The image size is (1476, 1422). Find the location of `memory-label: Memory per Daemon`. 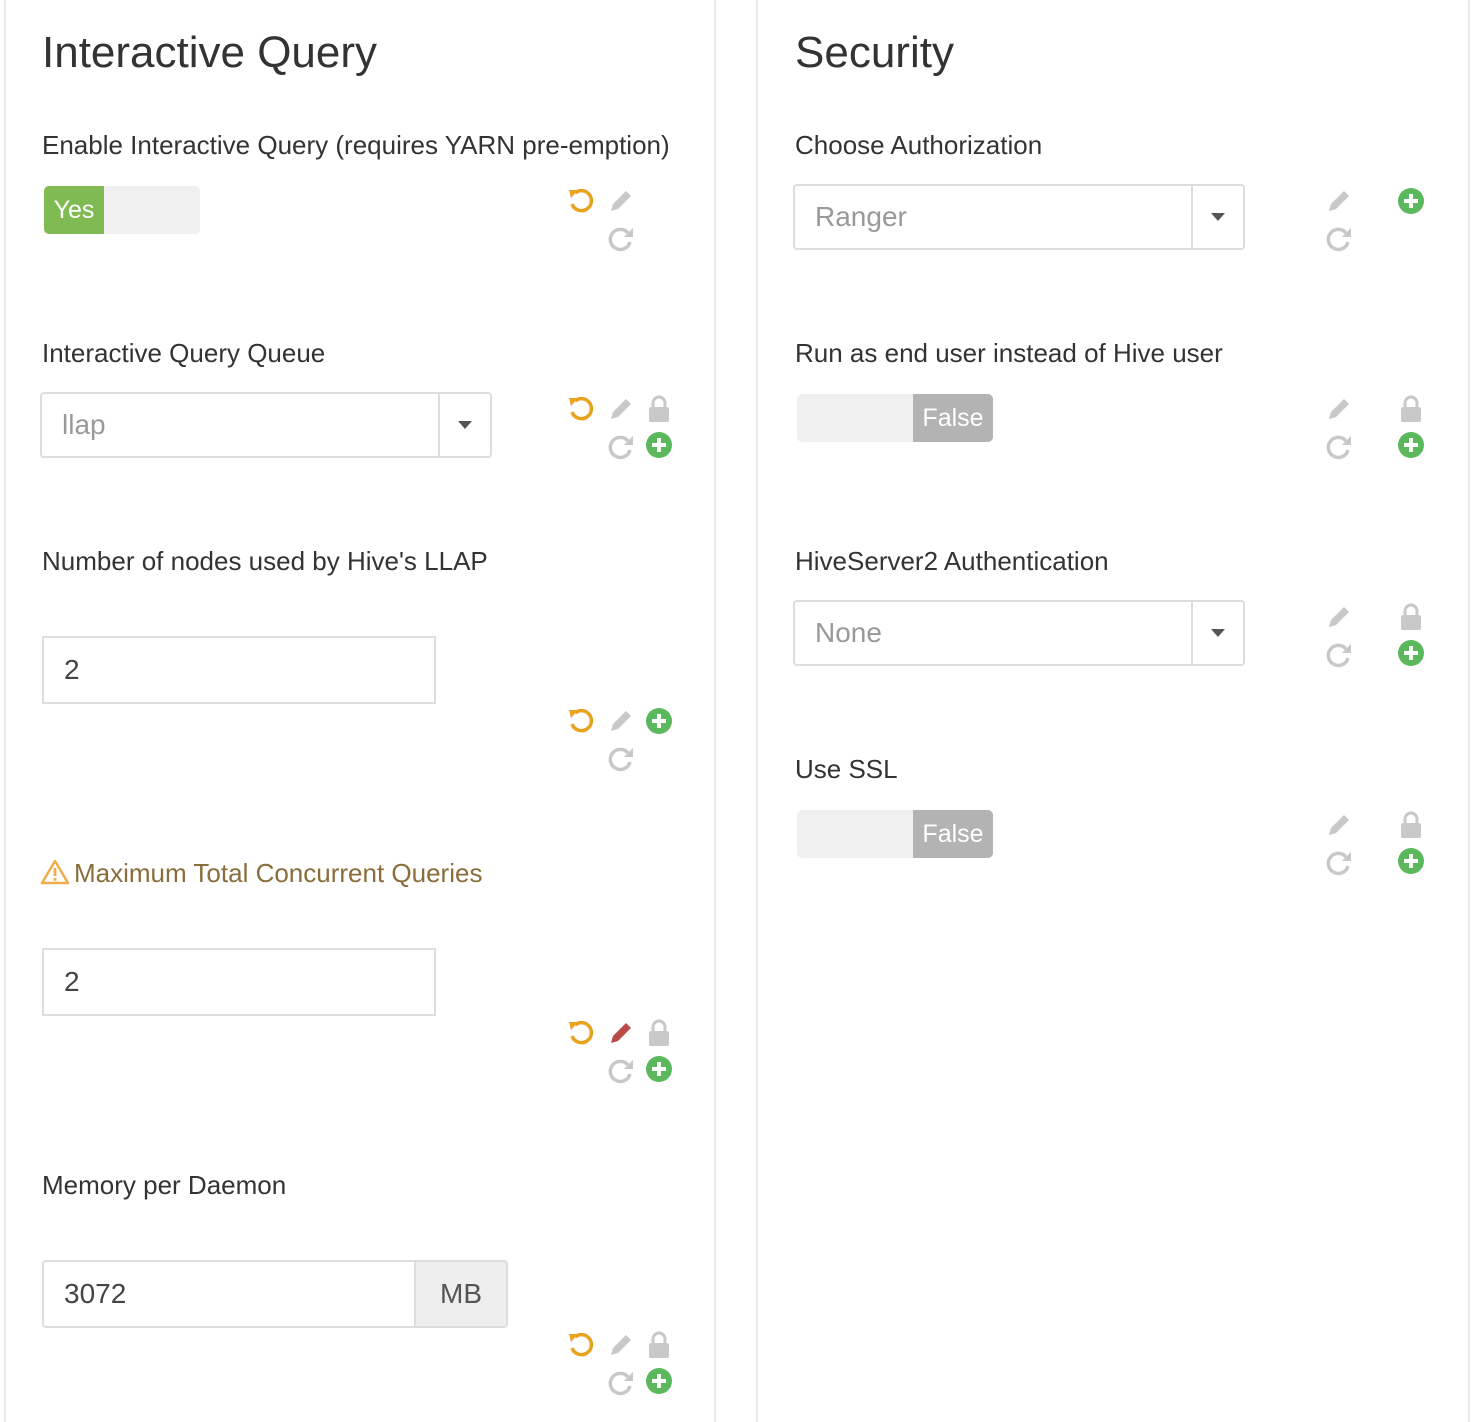

memory-label: Memory per Daemon is located at coordinates (164, 1185).